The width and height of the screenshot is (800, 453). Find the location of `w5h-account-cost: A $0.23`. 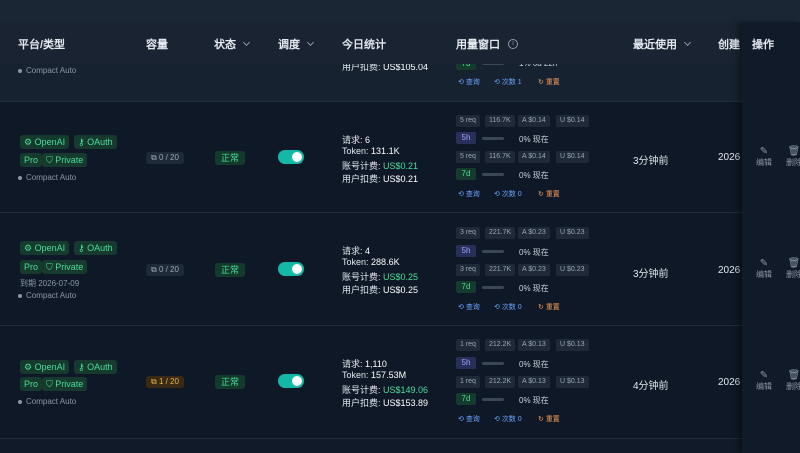

w5h-account-cost: A $0.23 is located at coordinates (534, 233).